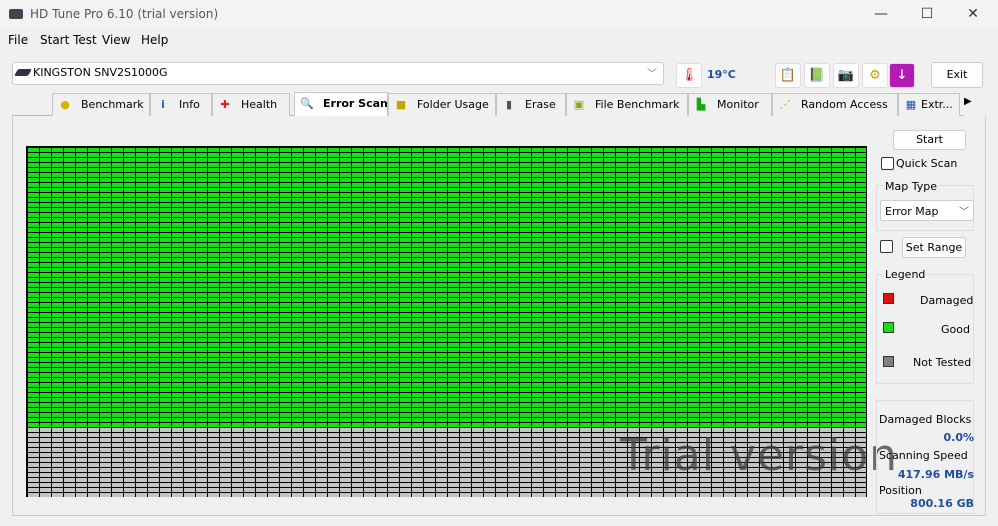 The width and height of the screenshot is (998, 526). I want to click on map-type-label: Map Type, so click(911, 186).